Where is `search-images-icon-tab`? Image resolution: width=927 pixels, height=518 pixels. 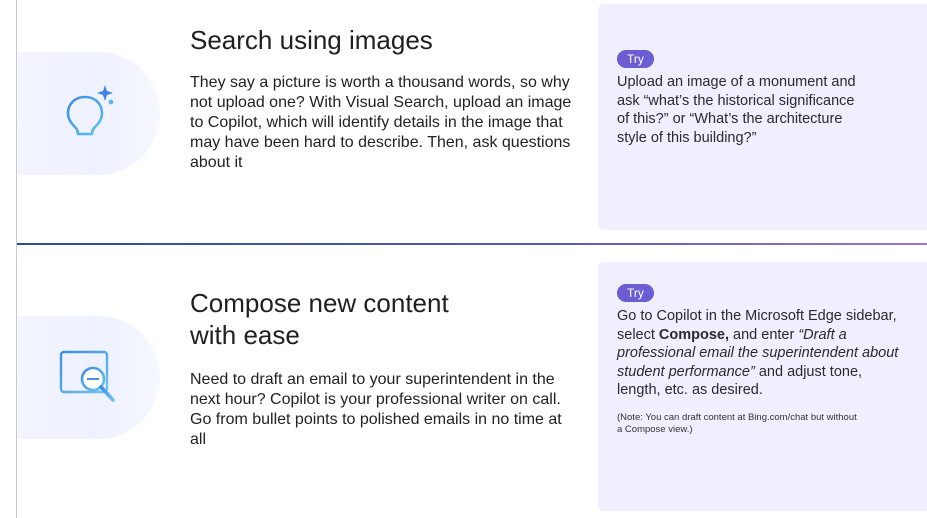 search-images-icon-tab is located at coordinates (88, 113).